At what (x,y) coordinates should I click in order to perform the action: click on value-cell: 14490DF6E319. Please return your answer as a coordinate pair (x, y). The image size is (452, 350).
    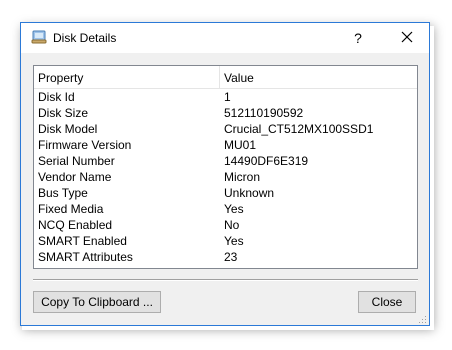
    Looking at the image, I should click on (266, 161).